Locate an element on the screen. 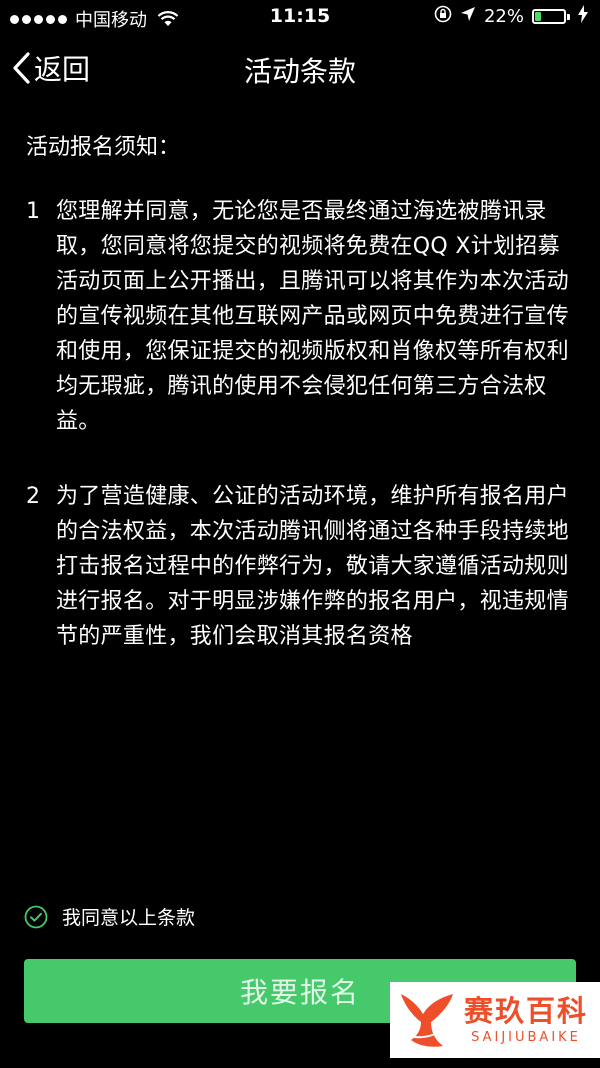 The width and height of the screenshot is (600, 1068). battery-fill is located at coordinates (538, 16).